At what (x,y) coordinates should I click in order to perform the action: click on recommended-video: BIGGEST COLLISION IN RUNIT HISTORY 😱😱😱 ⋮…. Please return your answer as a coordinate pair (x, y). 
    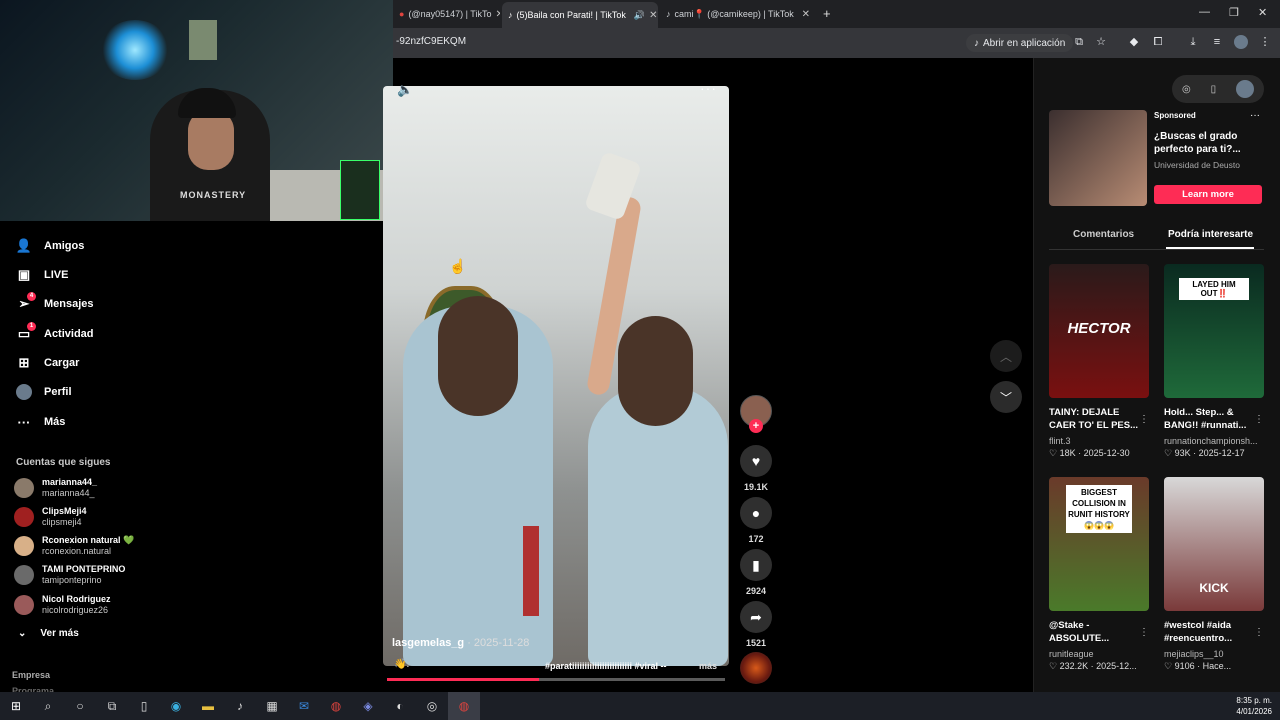
    Looking at the image, I should click on (1099, 574).